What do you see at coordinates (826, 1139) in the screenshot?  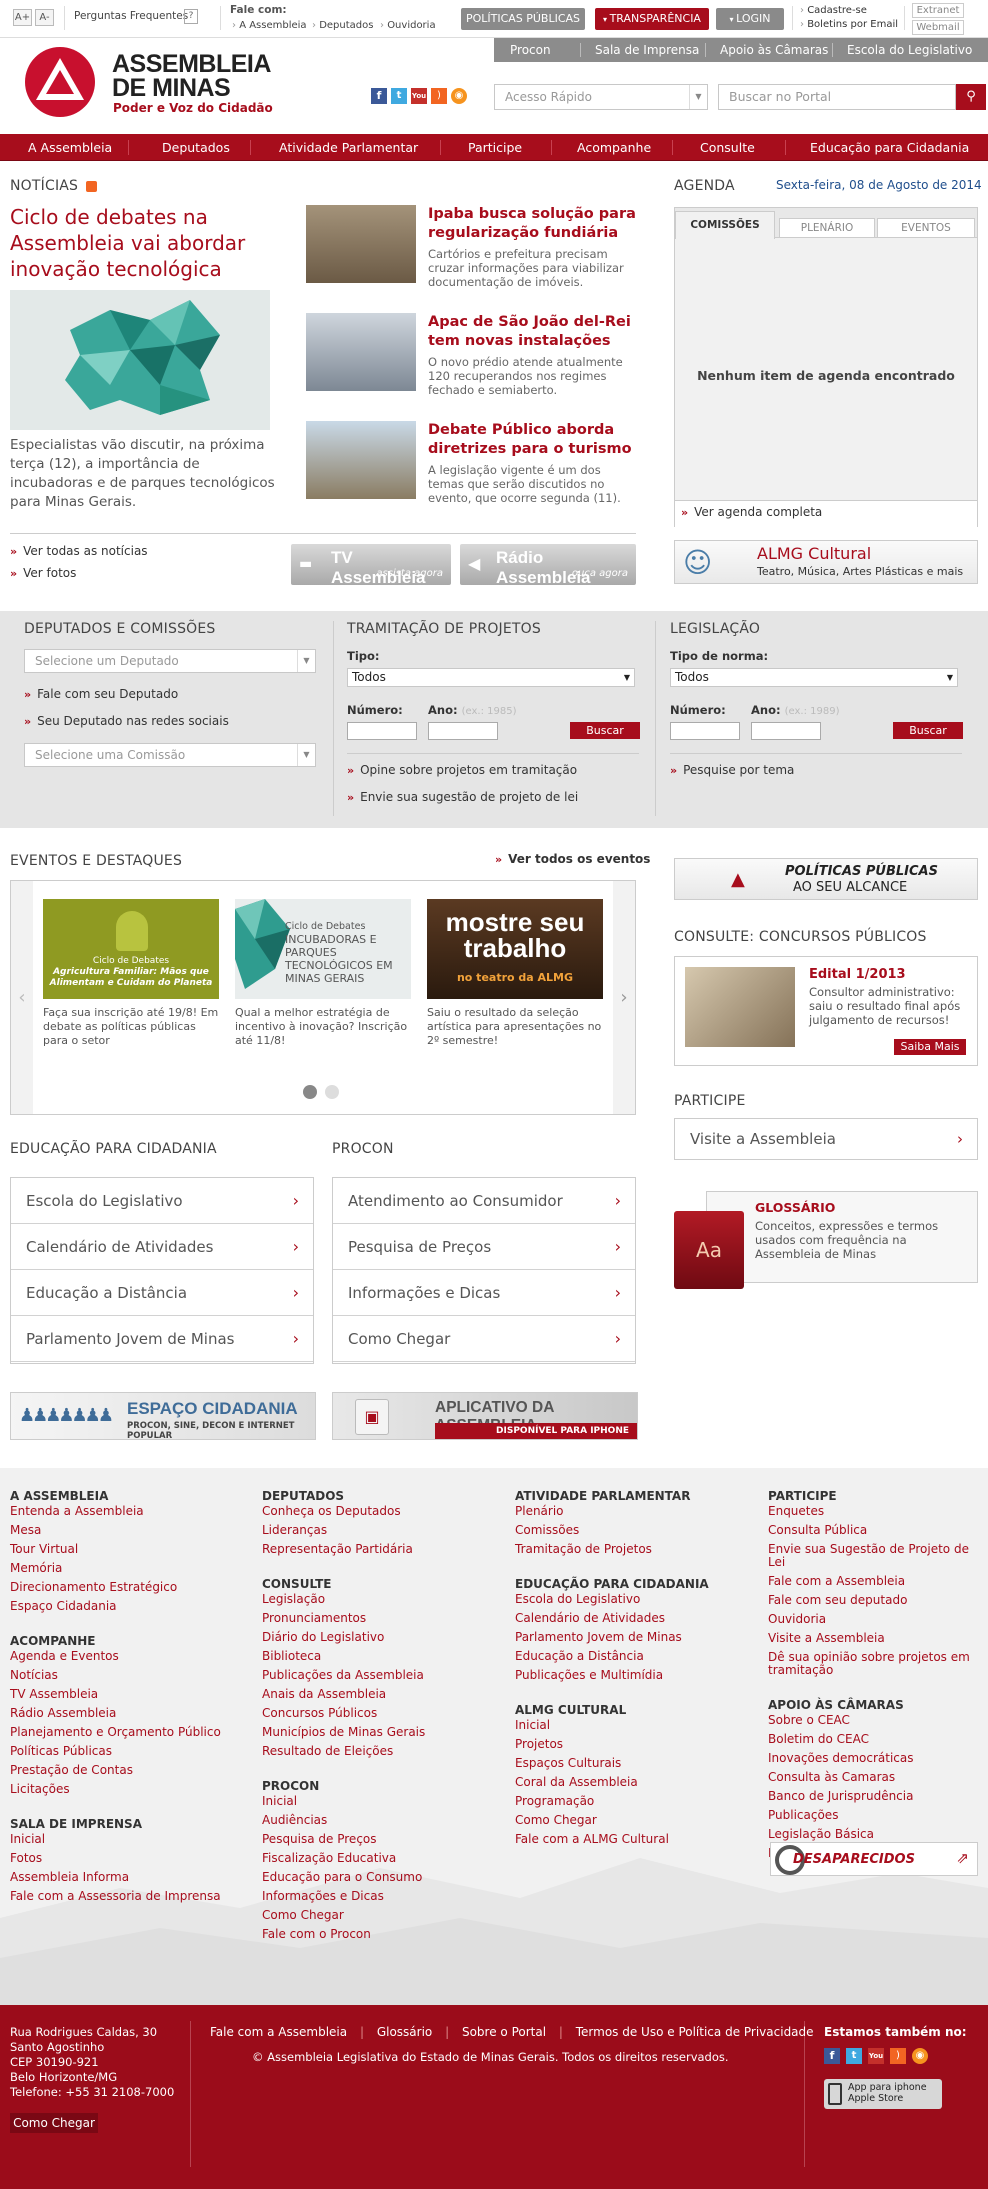 I see `visite-assembleia-button: Visite a Assembleia ›` at bounding box center [826, 1139].